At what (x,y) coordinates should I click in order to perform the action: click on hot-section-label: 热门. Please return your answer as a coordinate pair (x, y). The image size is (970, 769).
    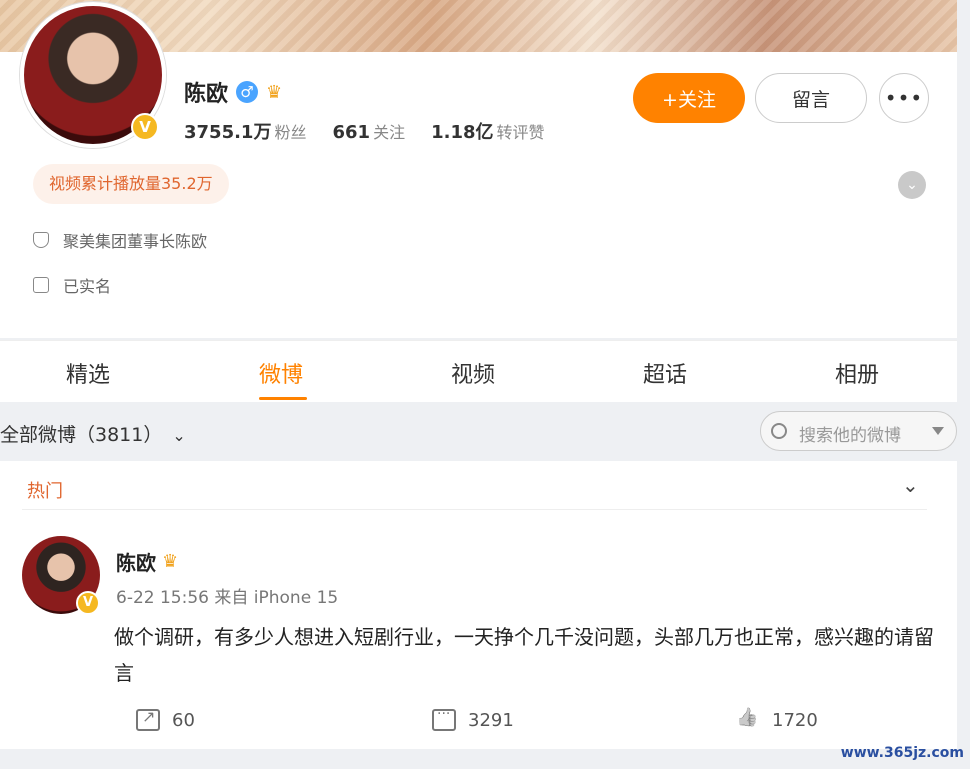
    Looking at the image, I should click on (45, 491).